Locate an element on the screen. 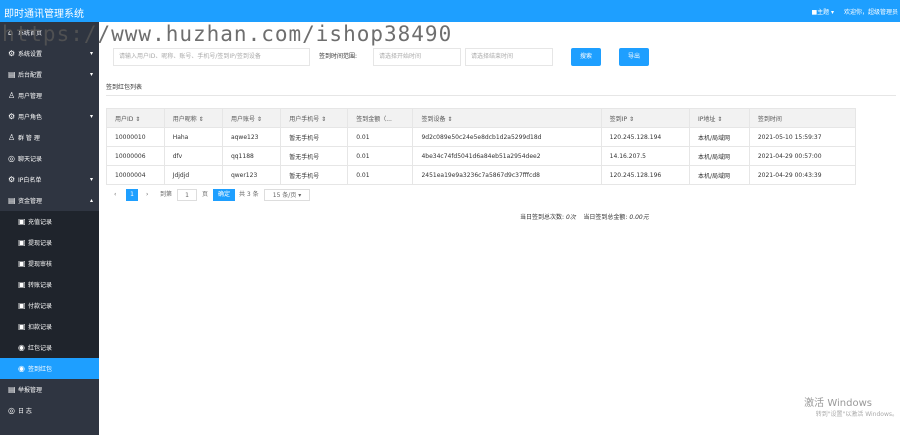 The image size is (900, 435). sidebar-item: ⚙ 用户角色 ▾ is located at coordinates (49, 116).